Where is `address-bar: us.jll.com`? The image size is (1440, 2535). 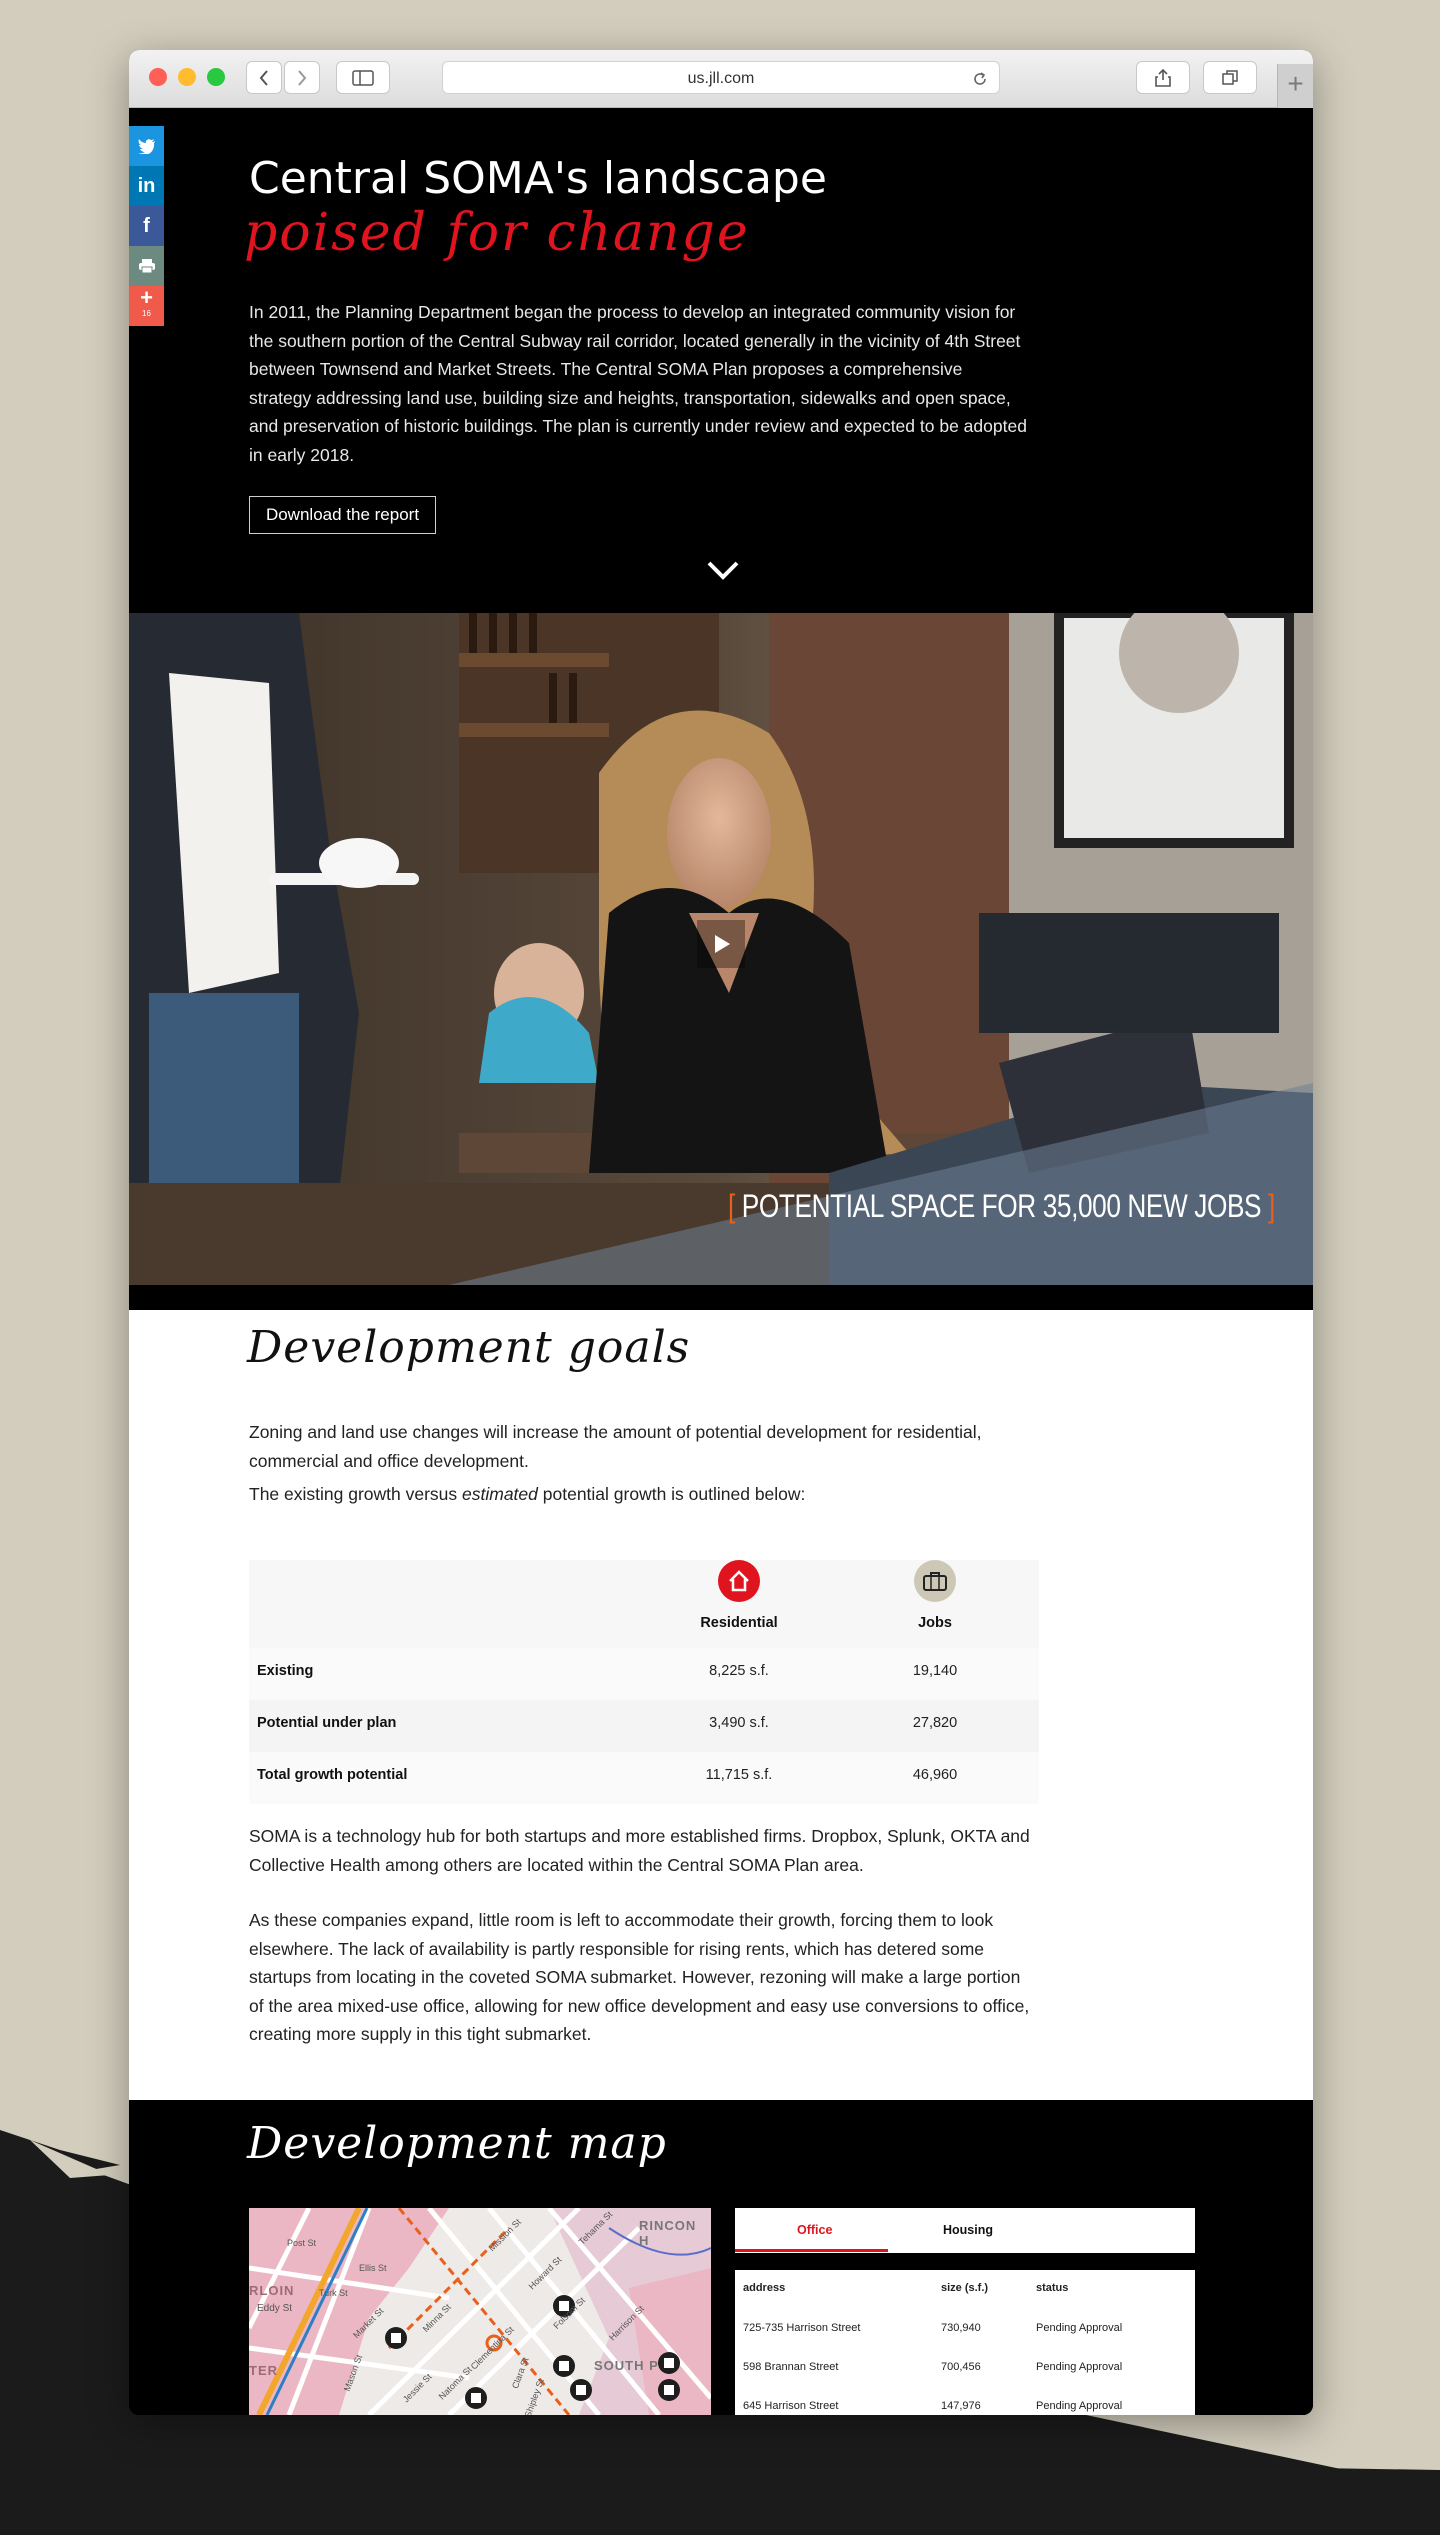 address-bar: us.jll.com is located at coordinates (721, 77).